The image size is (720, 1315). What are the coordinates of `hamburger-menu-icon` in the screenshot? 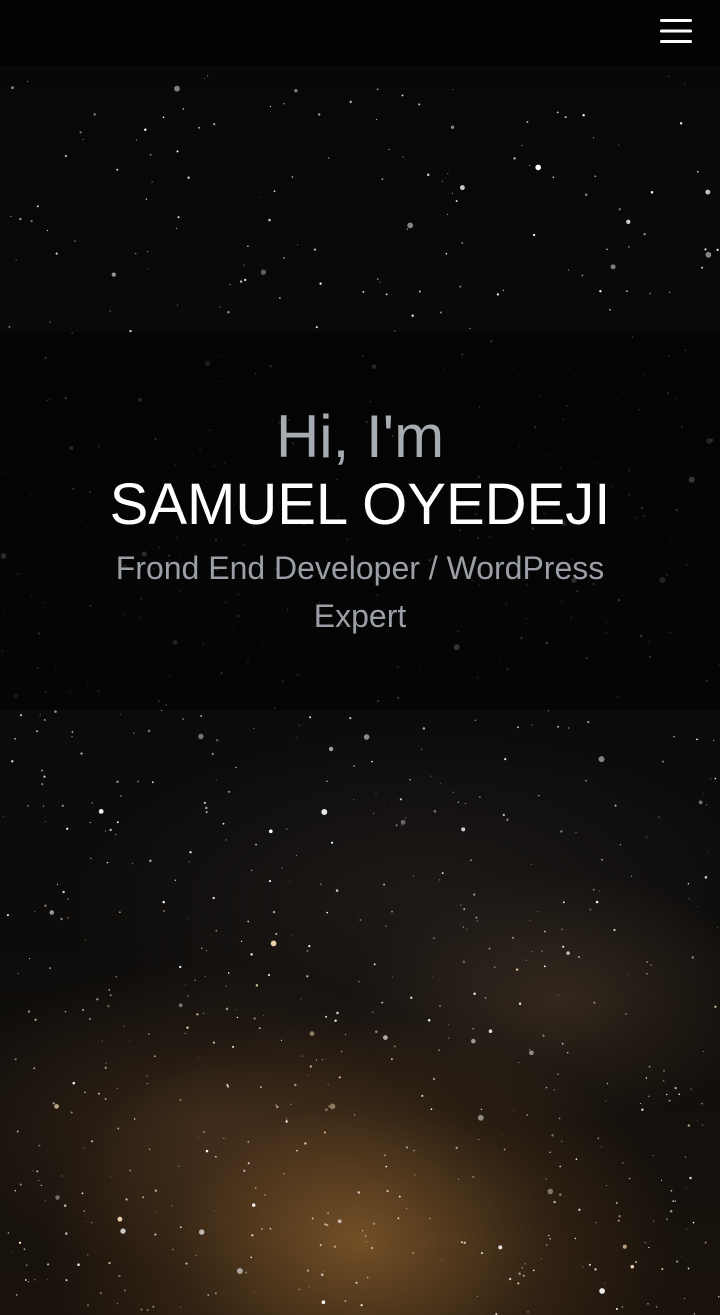 It's located at (676, 31).